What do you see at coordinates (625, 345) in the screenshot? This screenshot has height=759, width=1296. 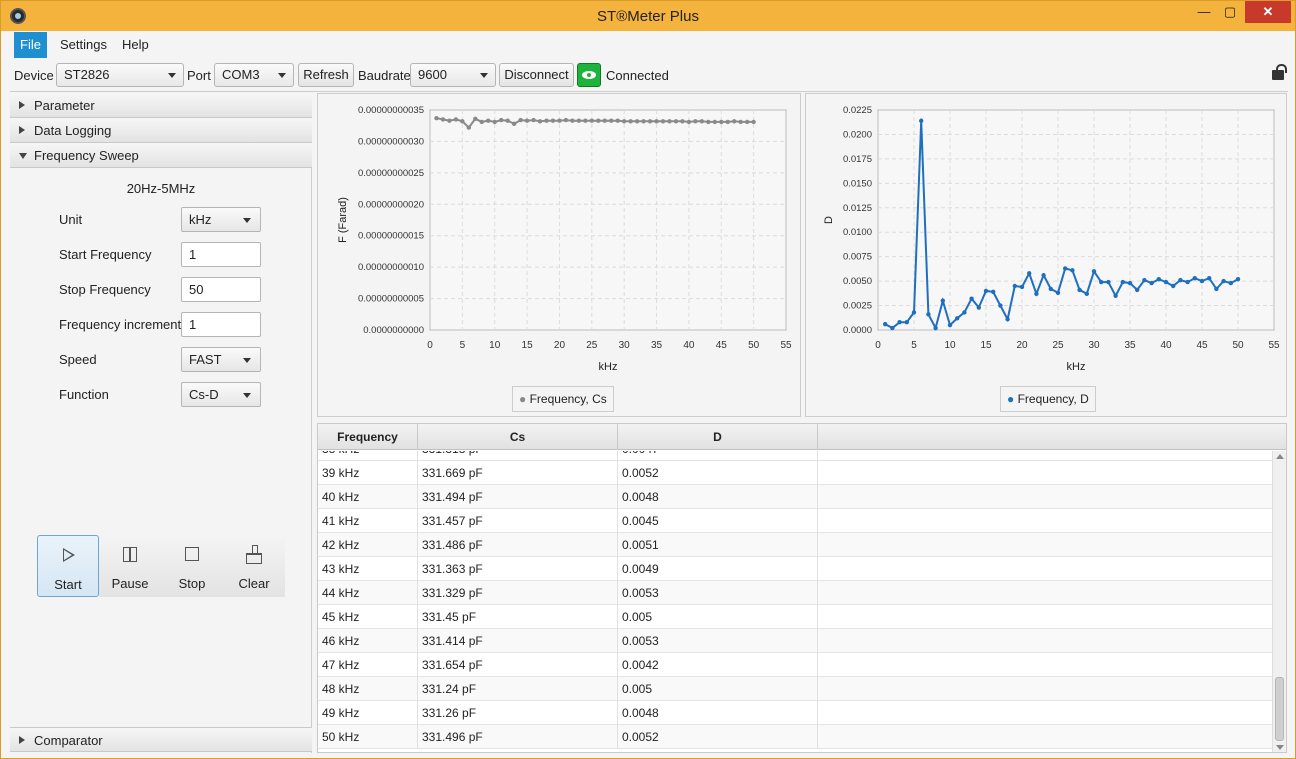 I see `x-tick-label: 30` at bounding box center [625, 345].